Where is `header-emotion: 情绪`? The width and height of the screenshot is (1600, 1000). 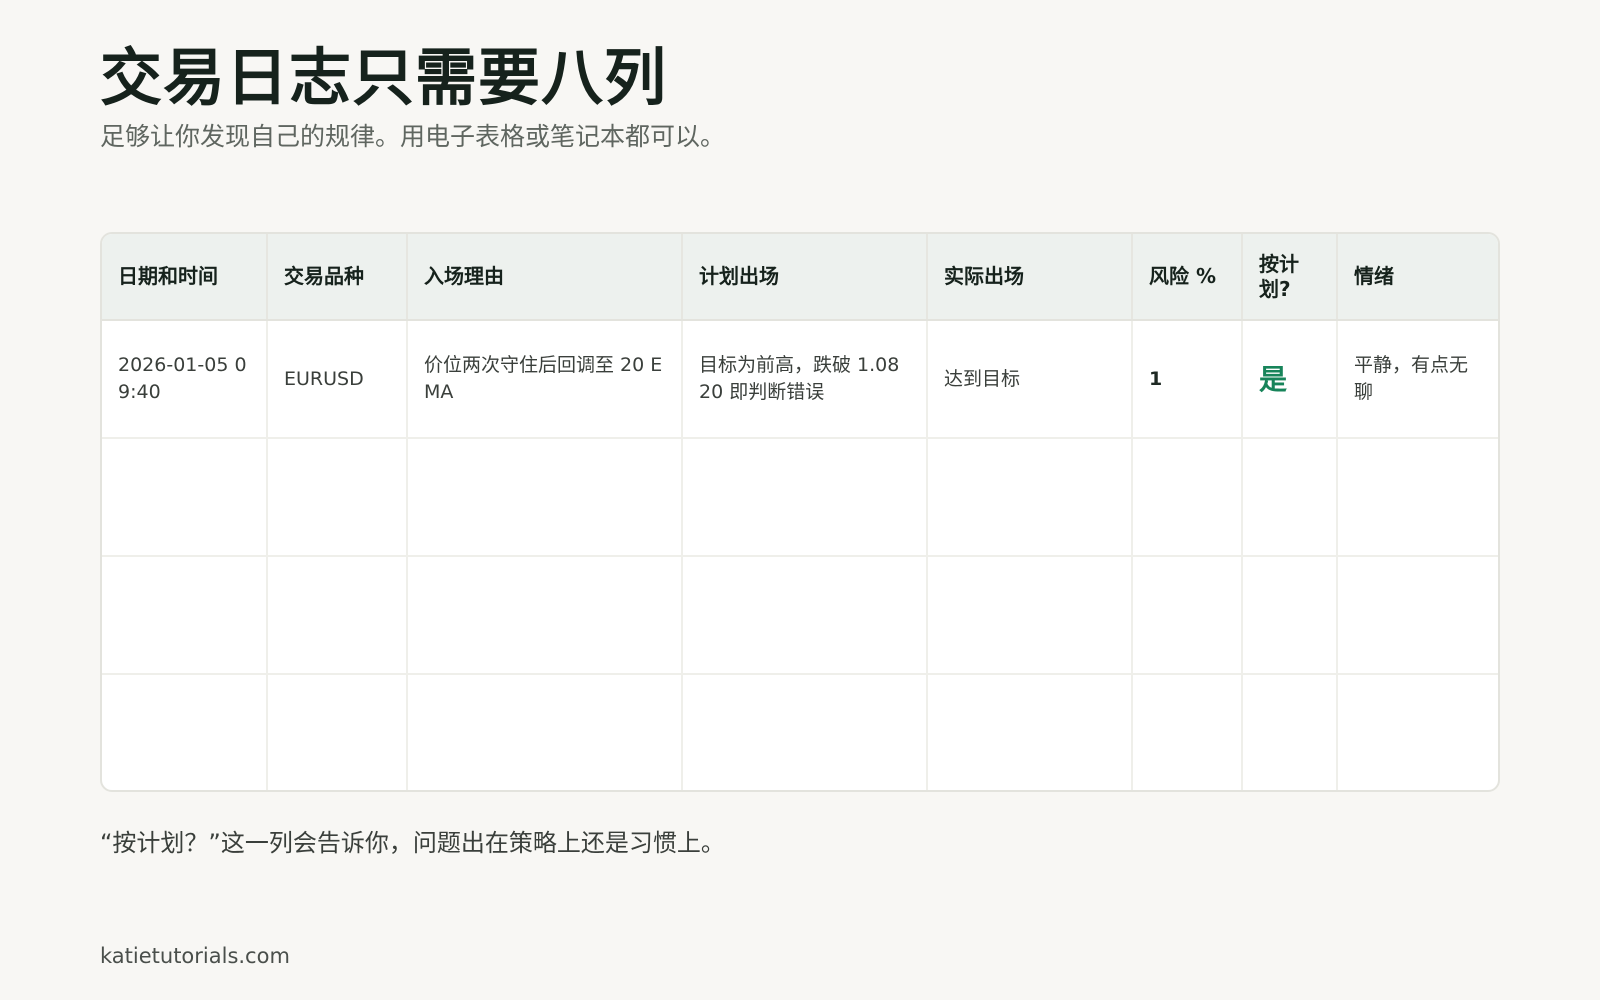
header-emotion: 情绪 is located at coordinates (1417, 277).